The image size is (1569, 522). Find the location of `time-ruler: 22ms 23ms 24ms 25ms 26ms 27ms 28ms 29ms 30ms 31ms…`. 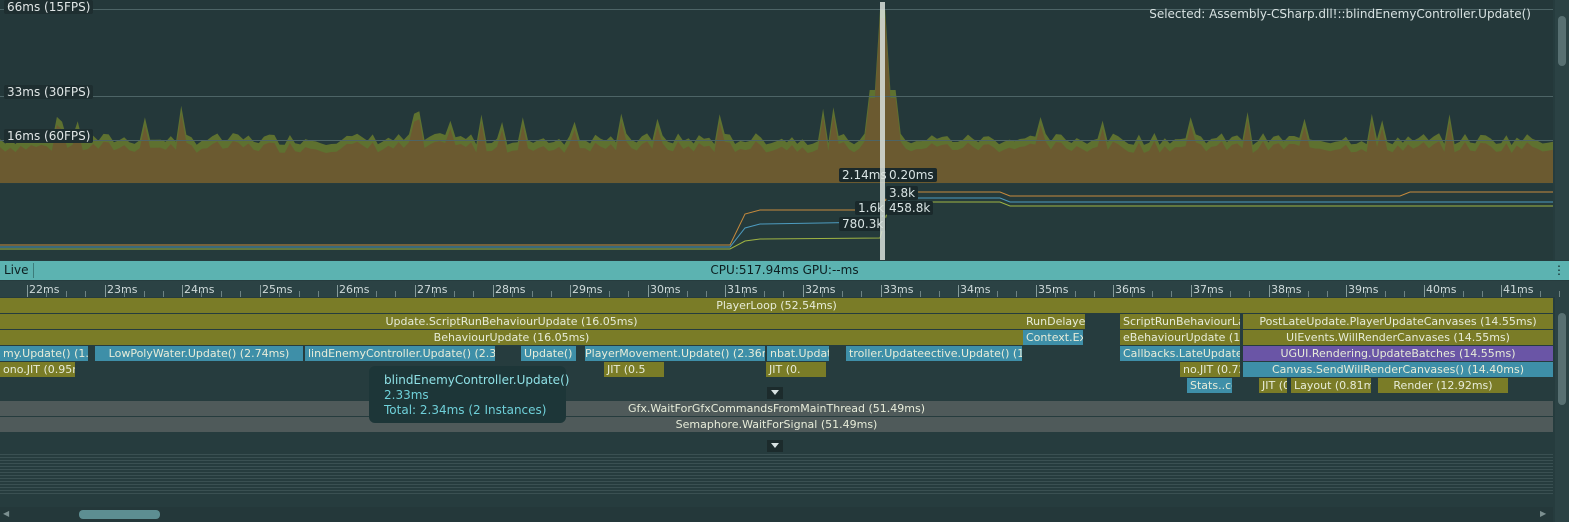

time-ruler: 22ms 23ms 24ms 25ms 26ms 27ms 28ms 29ms 30ms 31ms… is located at coordinates (784, 289).